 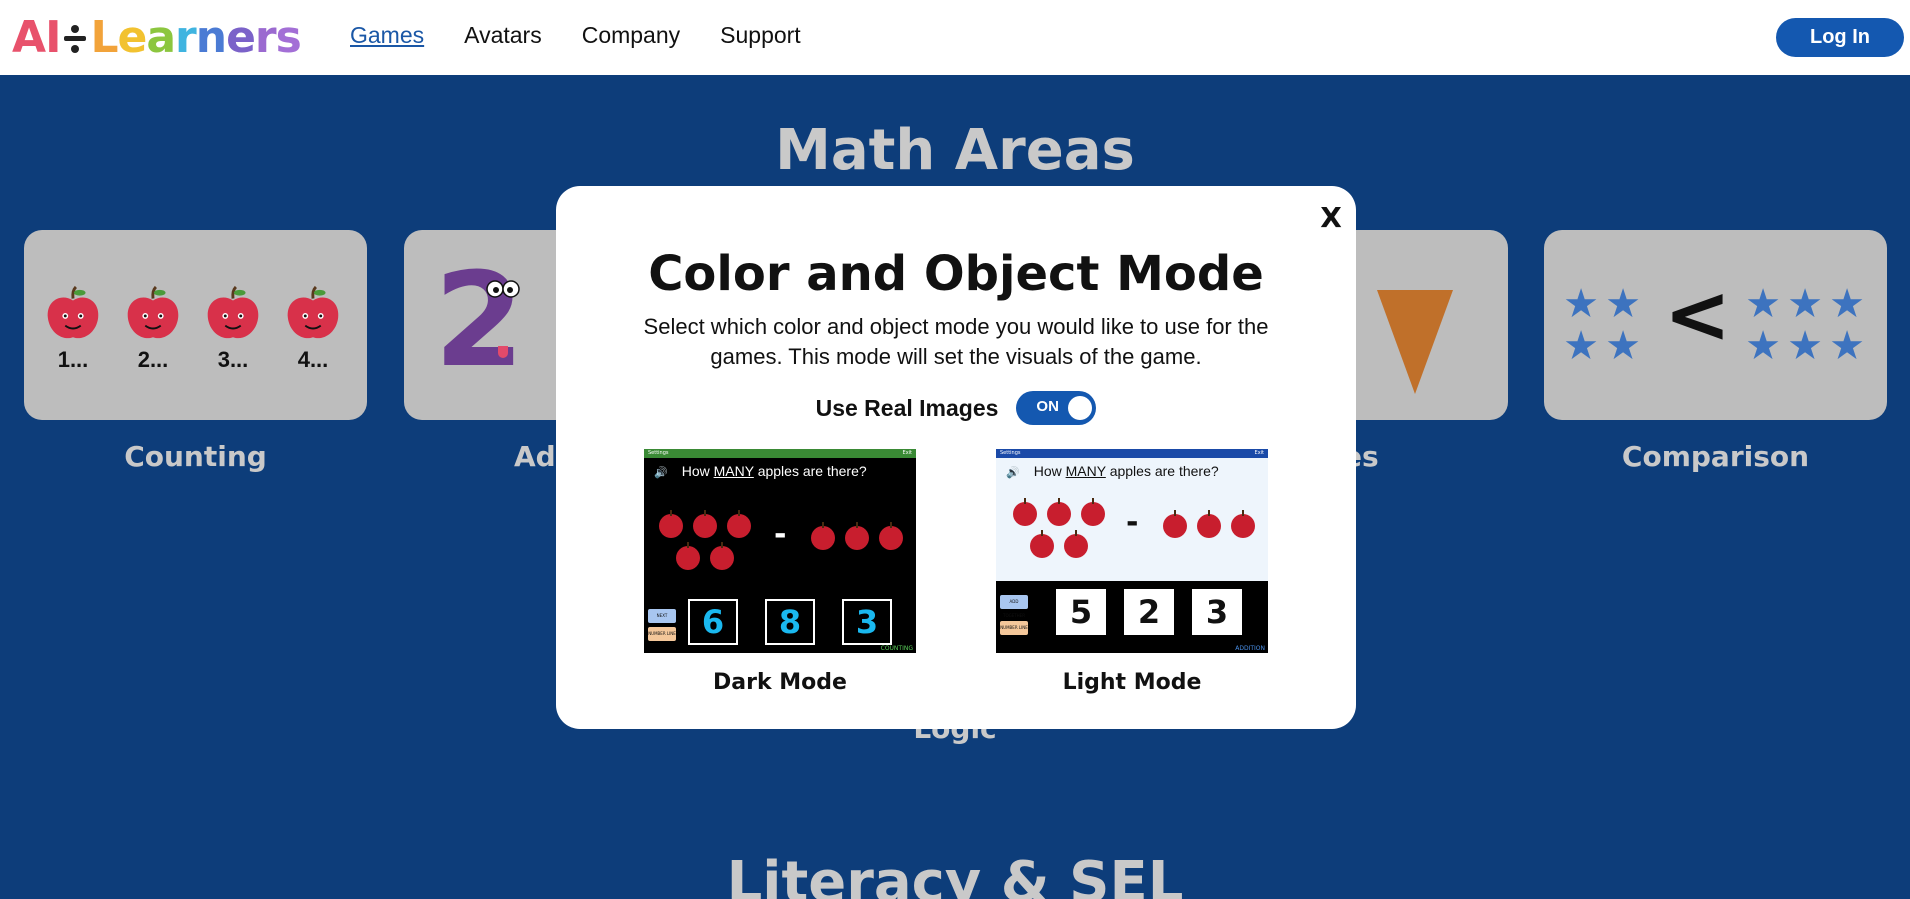 I want to click on preview-corner-tag: COUNTING, so click(x=896, y=648).